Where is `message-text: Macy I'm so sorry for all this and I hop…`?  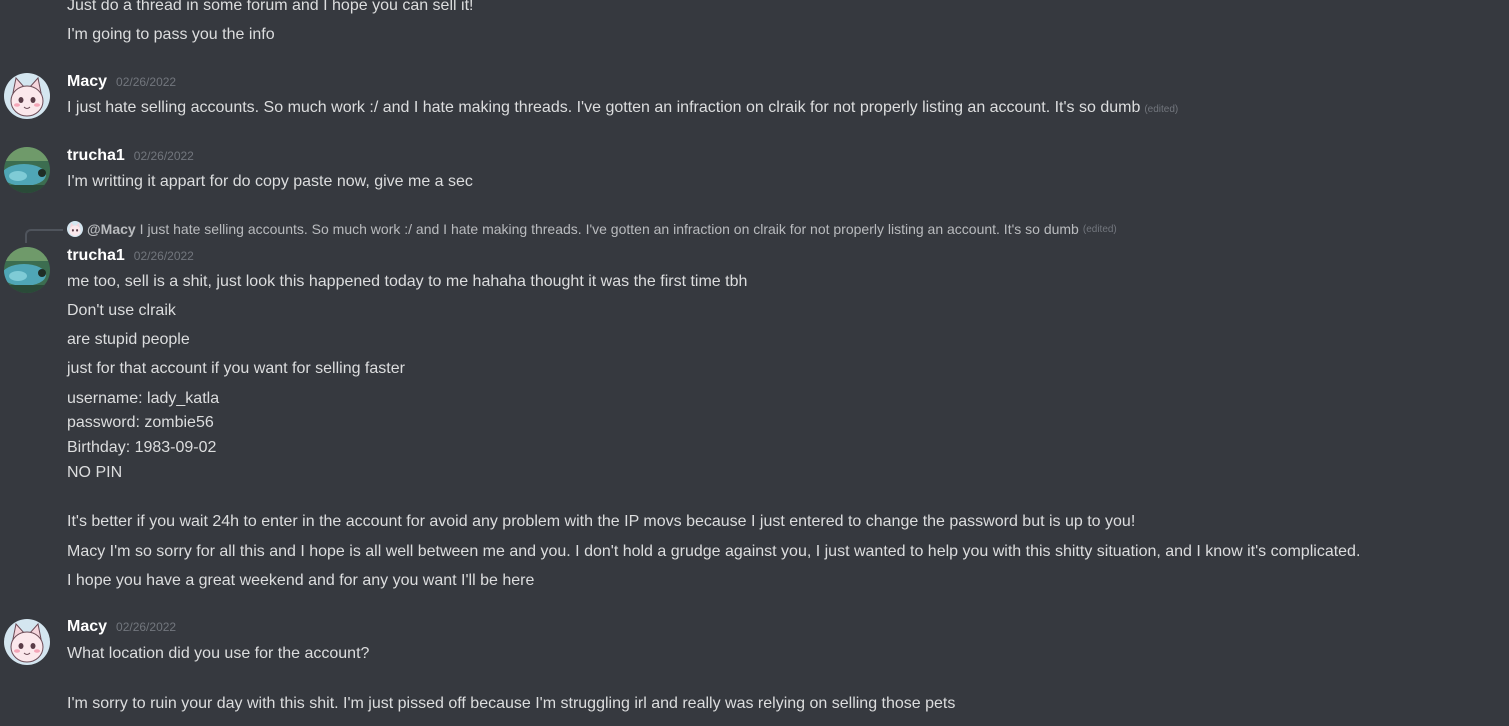 message-text: Macy I'm so sorry for all this and I hop… is located at coordinates (714, 551).